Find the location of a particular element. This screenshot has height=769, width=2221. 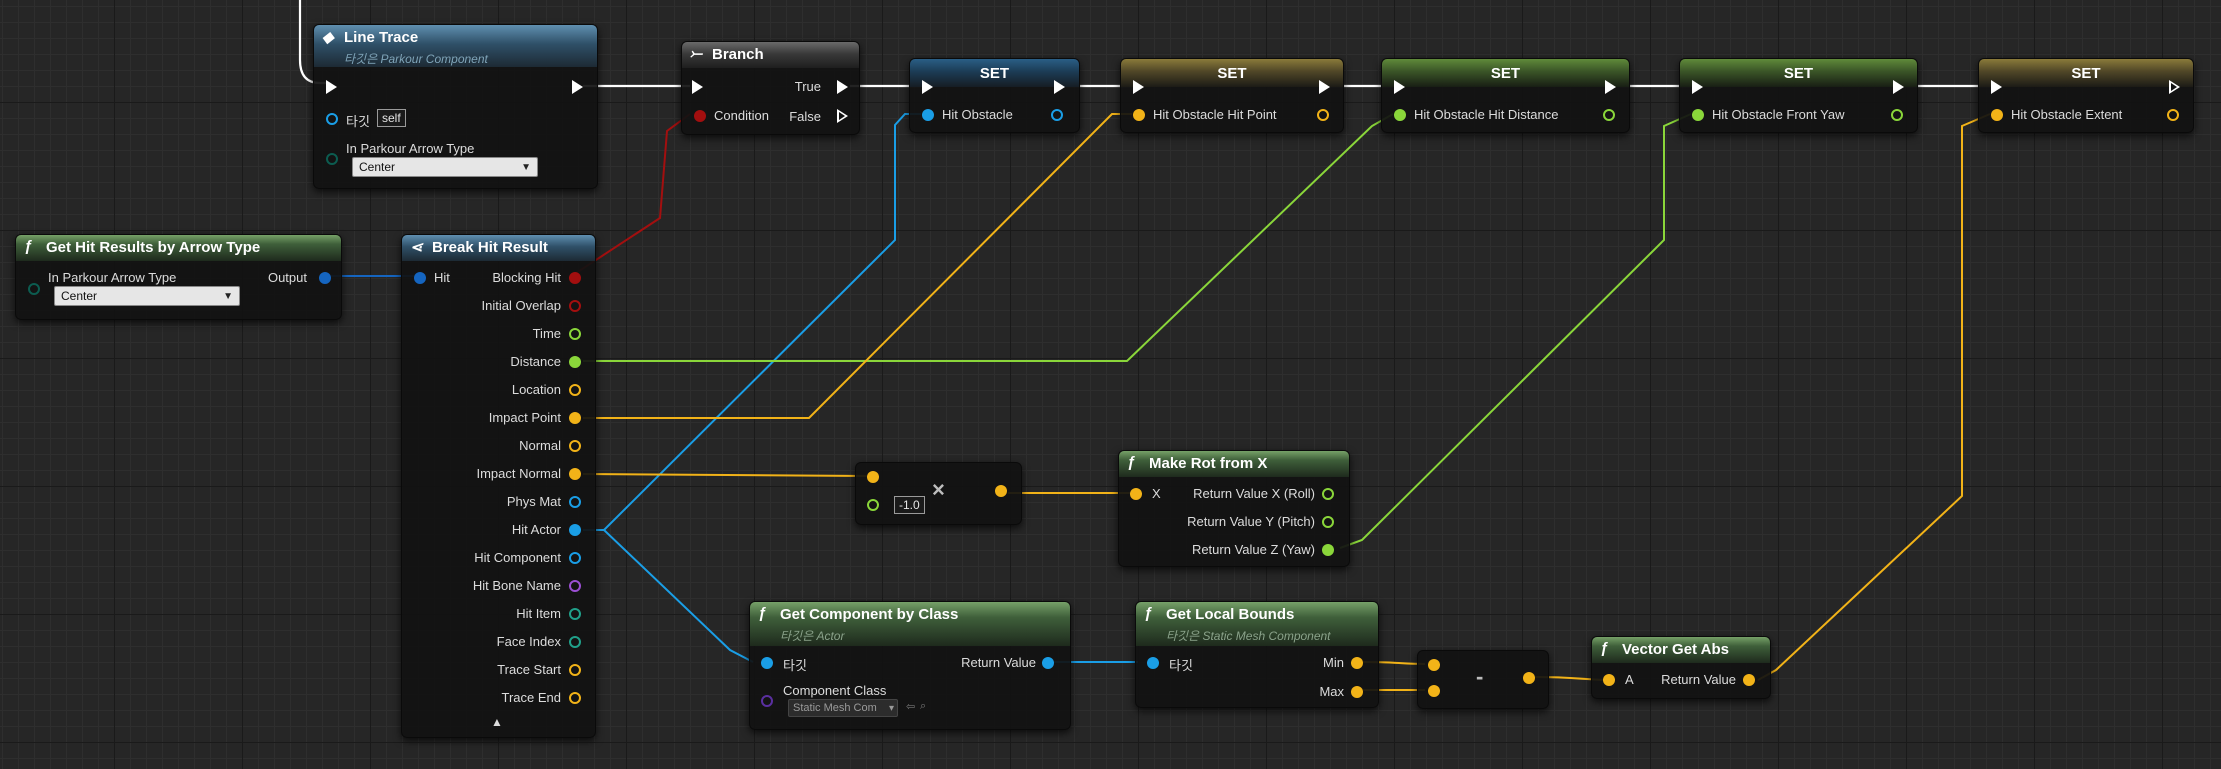

location-pin is located at coordinates (575, 390).